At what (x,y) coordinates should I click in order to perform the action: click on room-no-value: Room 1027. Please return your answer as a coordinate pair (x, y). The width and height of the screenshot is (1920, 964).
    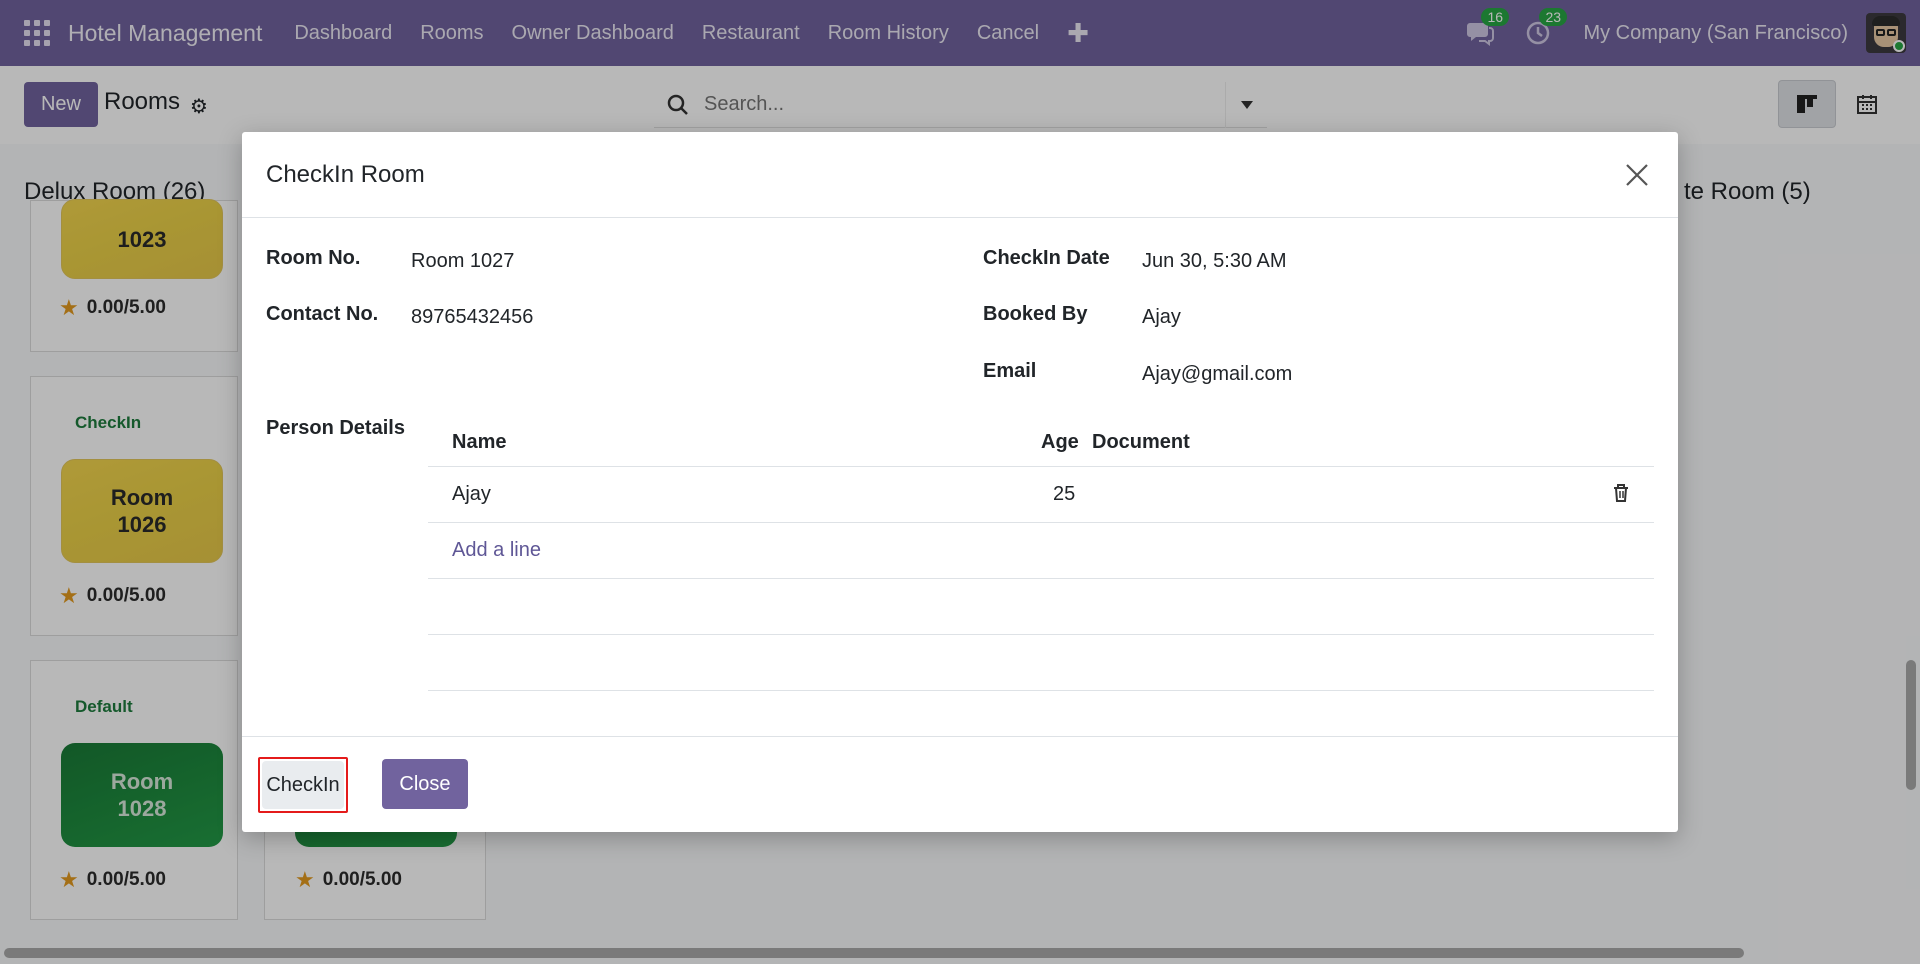
    Looking at the image, I should click on (462, 261).